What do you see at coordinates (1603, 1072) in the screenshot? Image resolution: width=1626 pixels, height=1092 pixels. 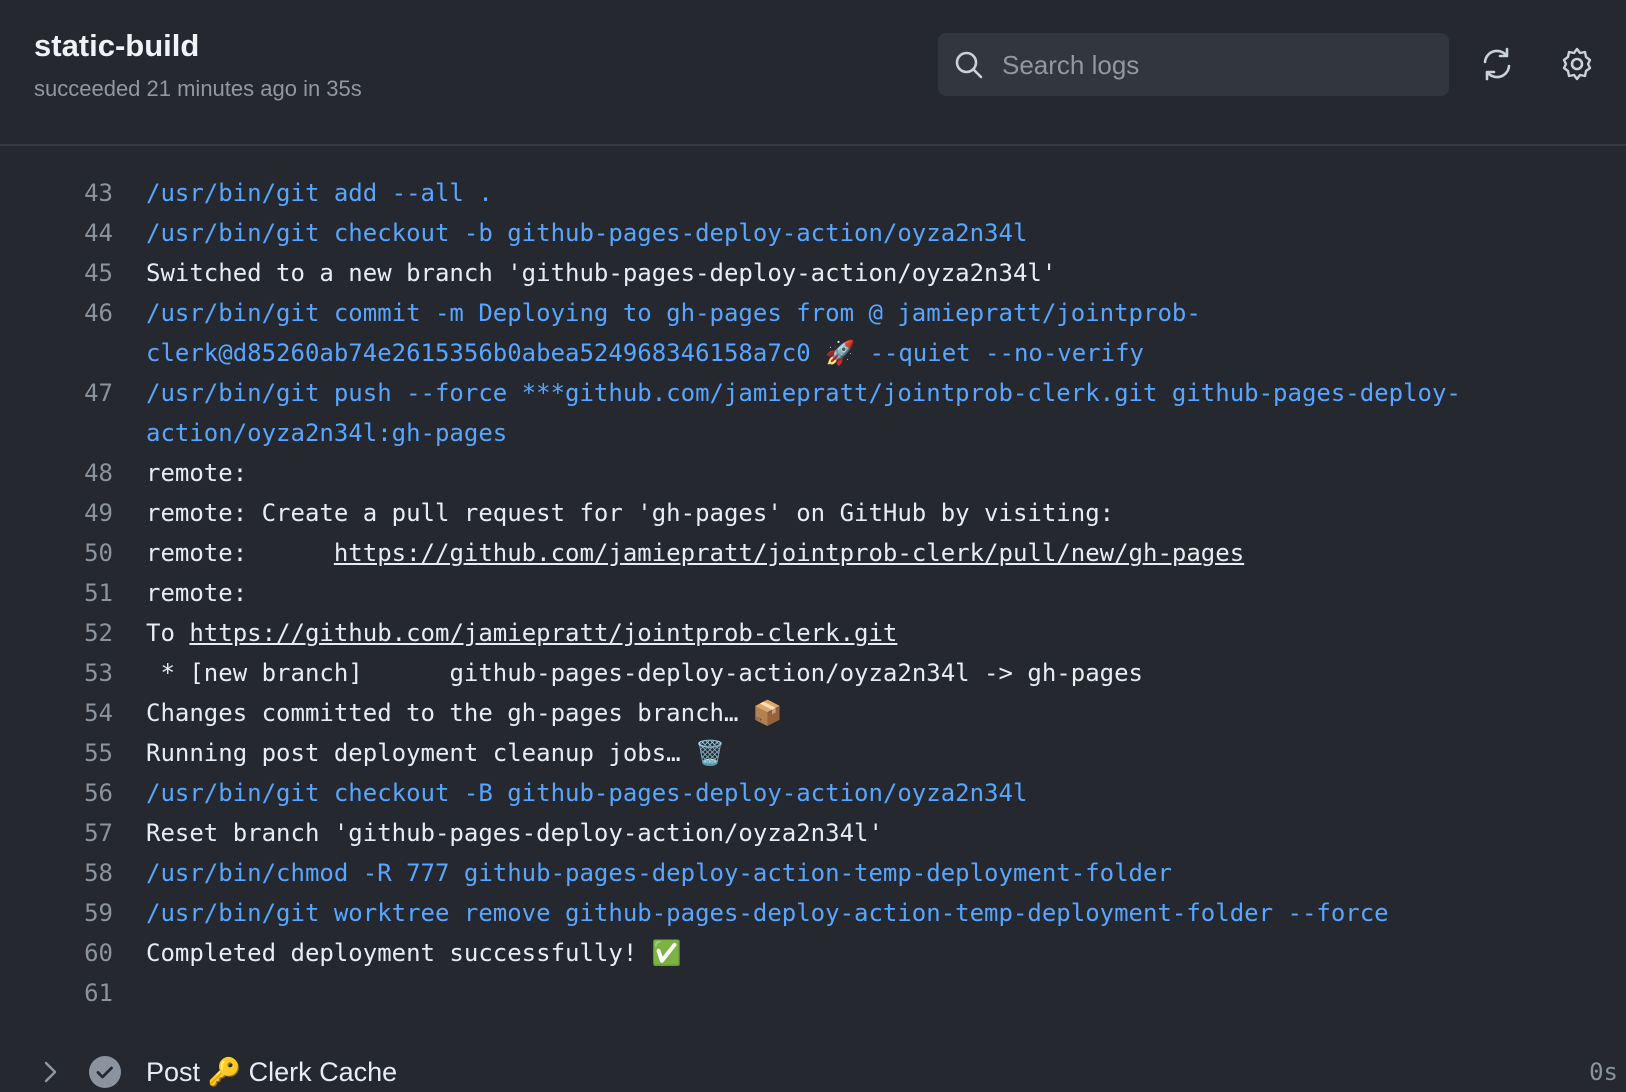 I see `step-duration: 0s` at bounding box center [1603, 1072].